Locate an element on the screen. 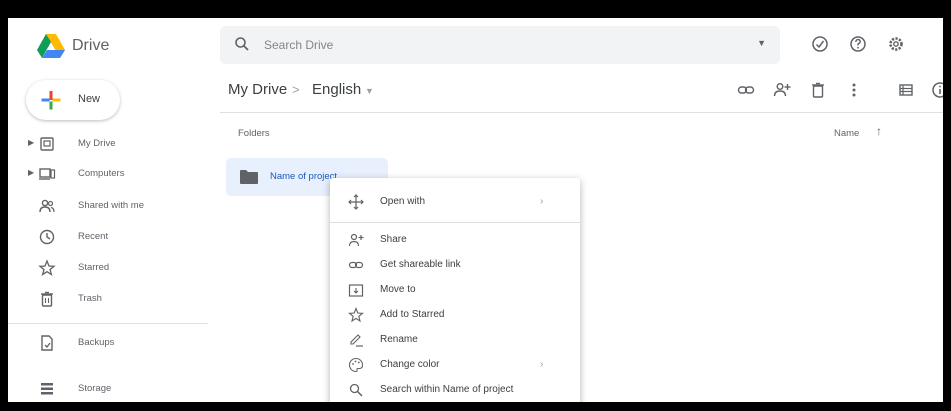 The image size is (951, 411). menu-item-label: Search within Name of project is located at coordinates (447, 389).